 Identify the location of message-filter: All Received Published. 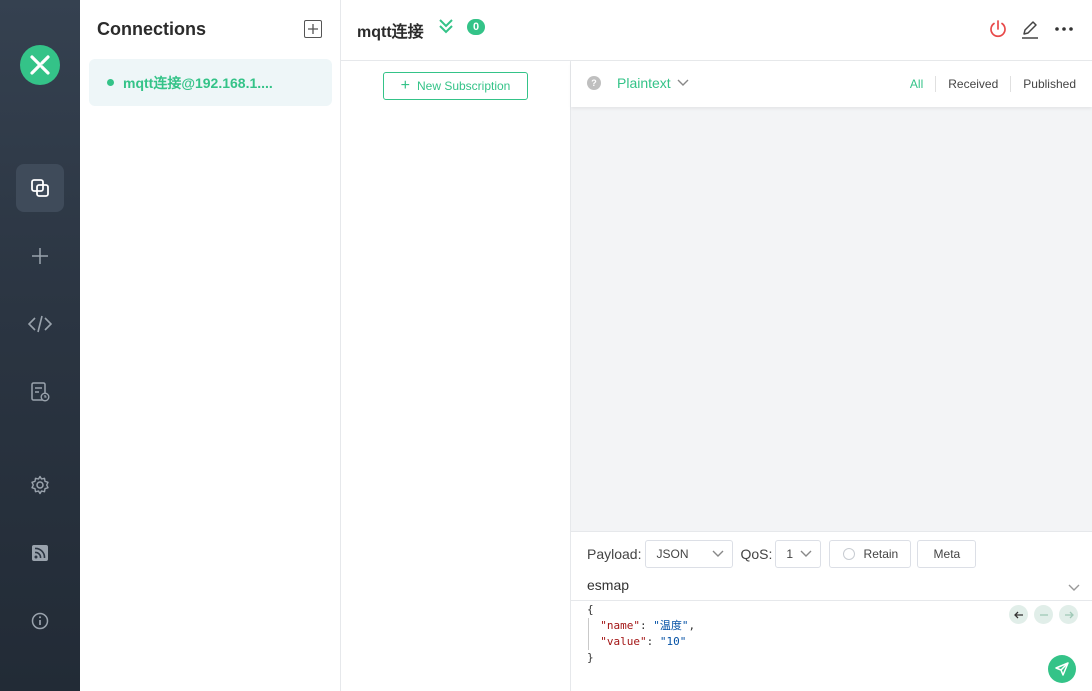
(987, 84).